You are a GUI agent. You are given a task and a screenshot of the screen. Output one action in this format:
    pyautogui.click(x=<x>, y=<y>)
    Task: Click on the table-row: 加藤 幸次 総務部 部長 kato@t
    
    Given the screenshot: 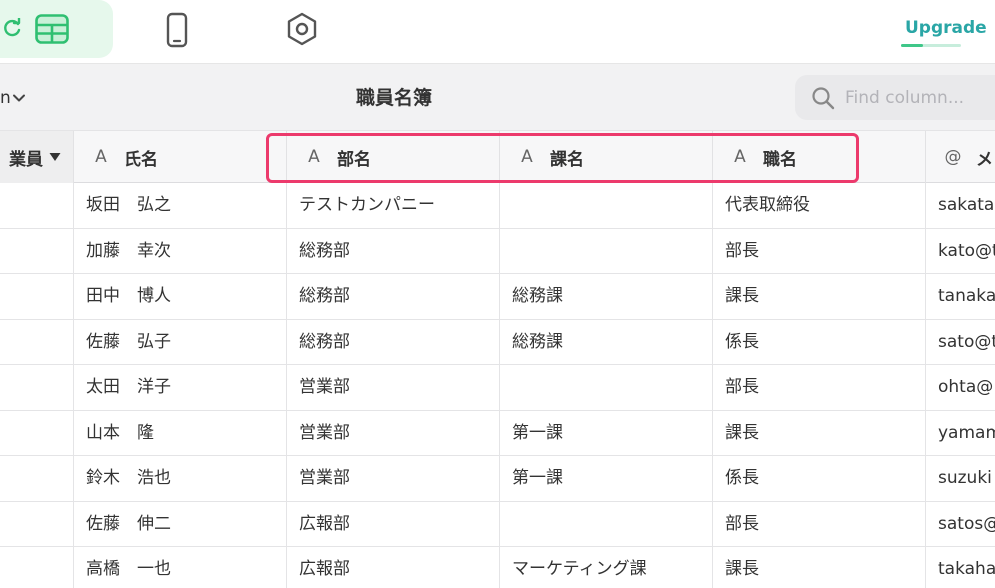 What is the action you would take?
    pyautogui.click(x=497, y=251)
    